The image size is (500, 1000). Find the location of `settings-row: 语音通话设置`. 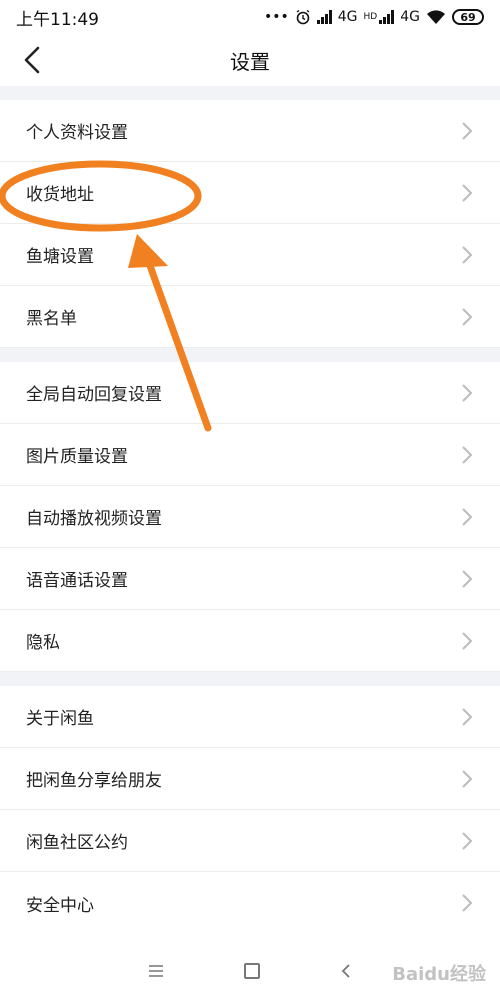

settings-row: 语音通话设置 is located at coordinates (250, 579).